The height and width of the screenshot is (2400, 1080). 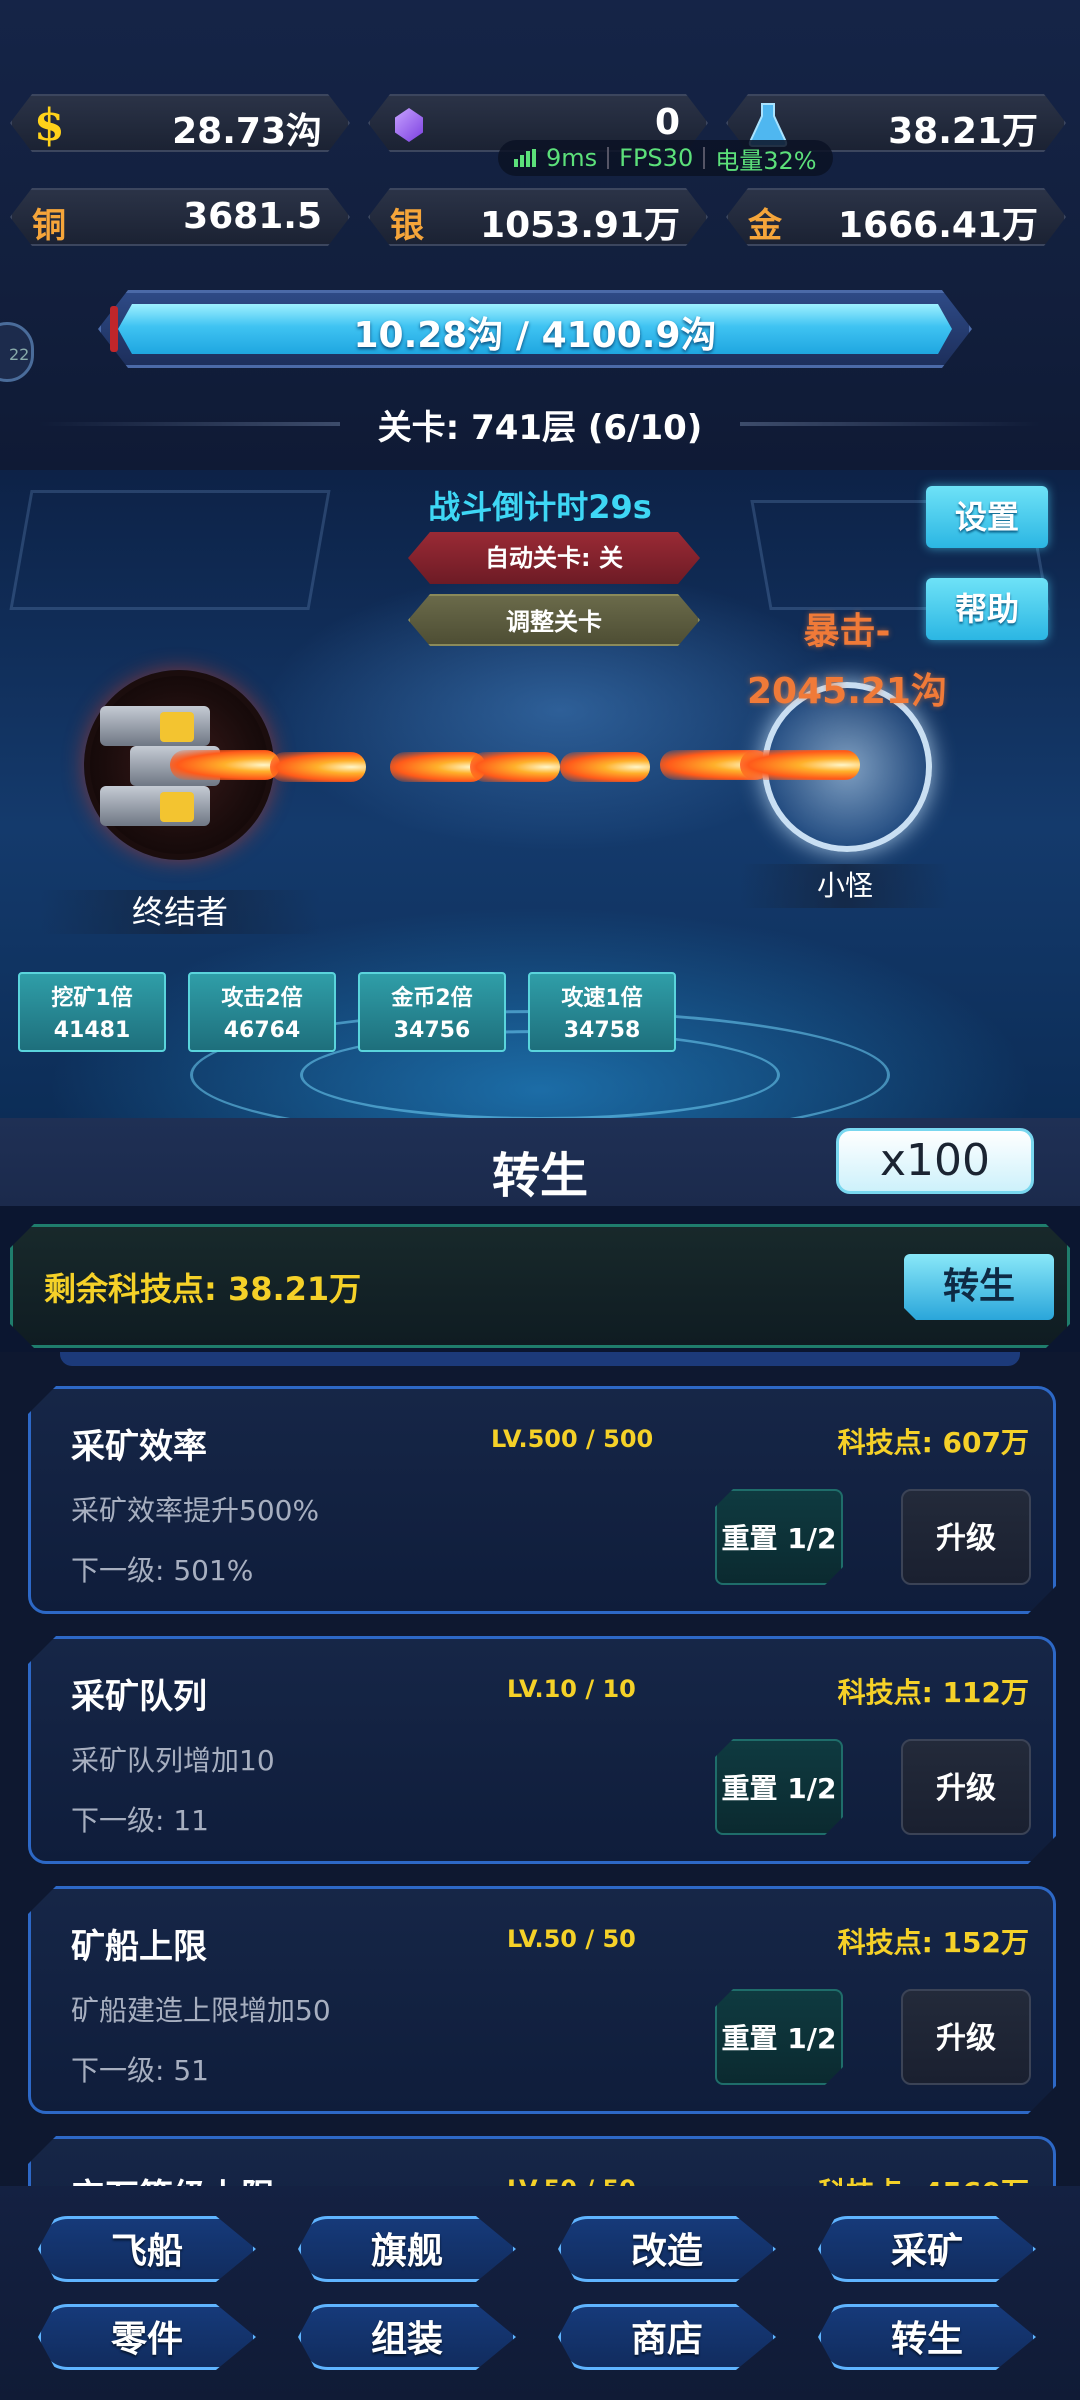 What do you see at coordinates (766, 160) in the screenshot?
I see `battery-text: 电量32%` at bounding box center [766, 160].